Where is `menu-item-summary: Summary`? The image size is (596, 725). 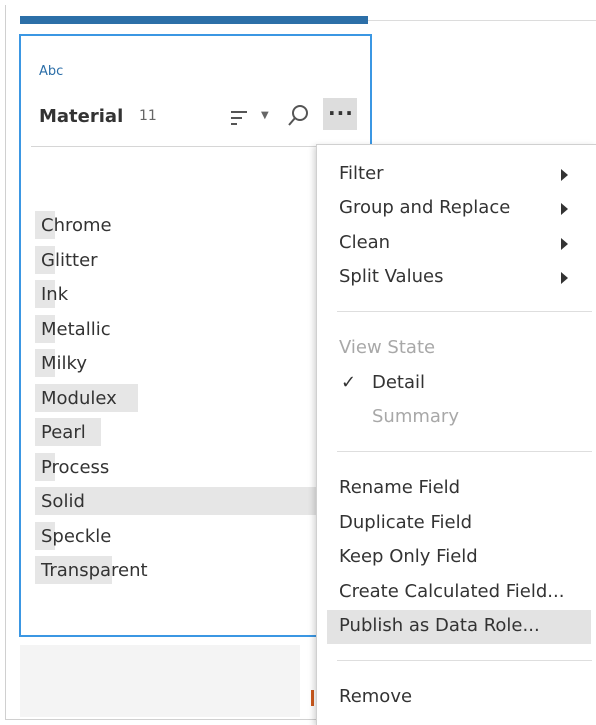 menu-item-summary: Summary is located at coordinates (415, 416).